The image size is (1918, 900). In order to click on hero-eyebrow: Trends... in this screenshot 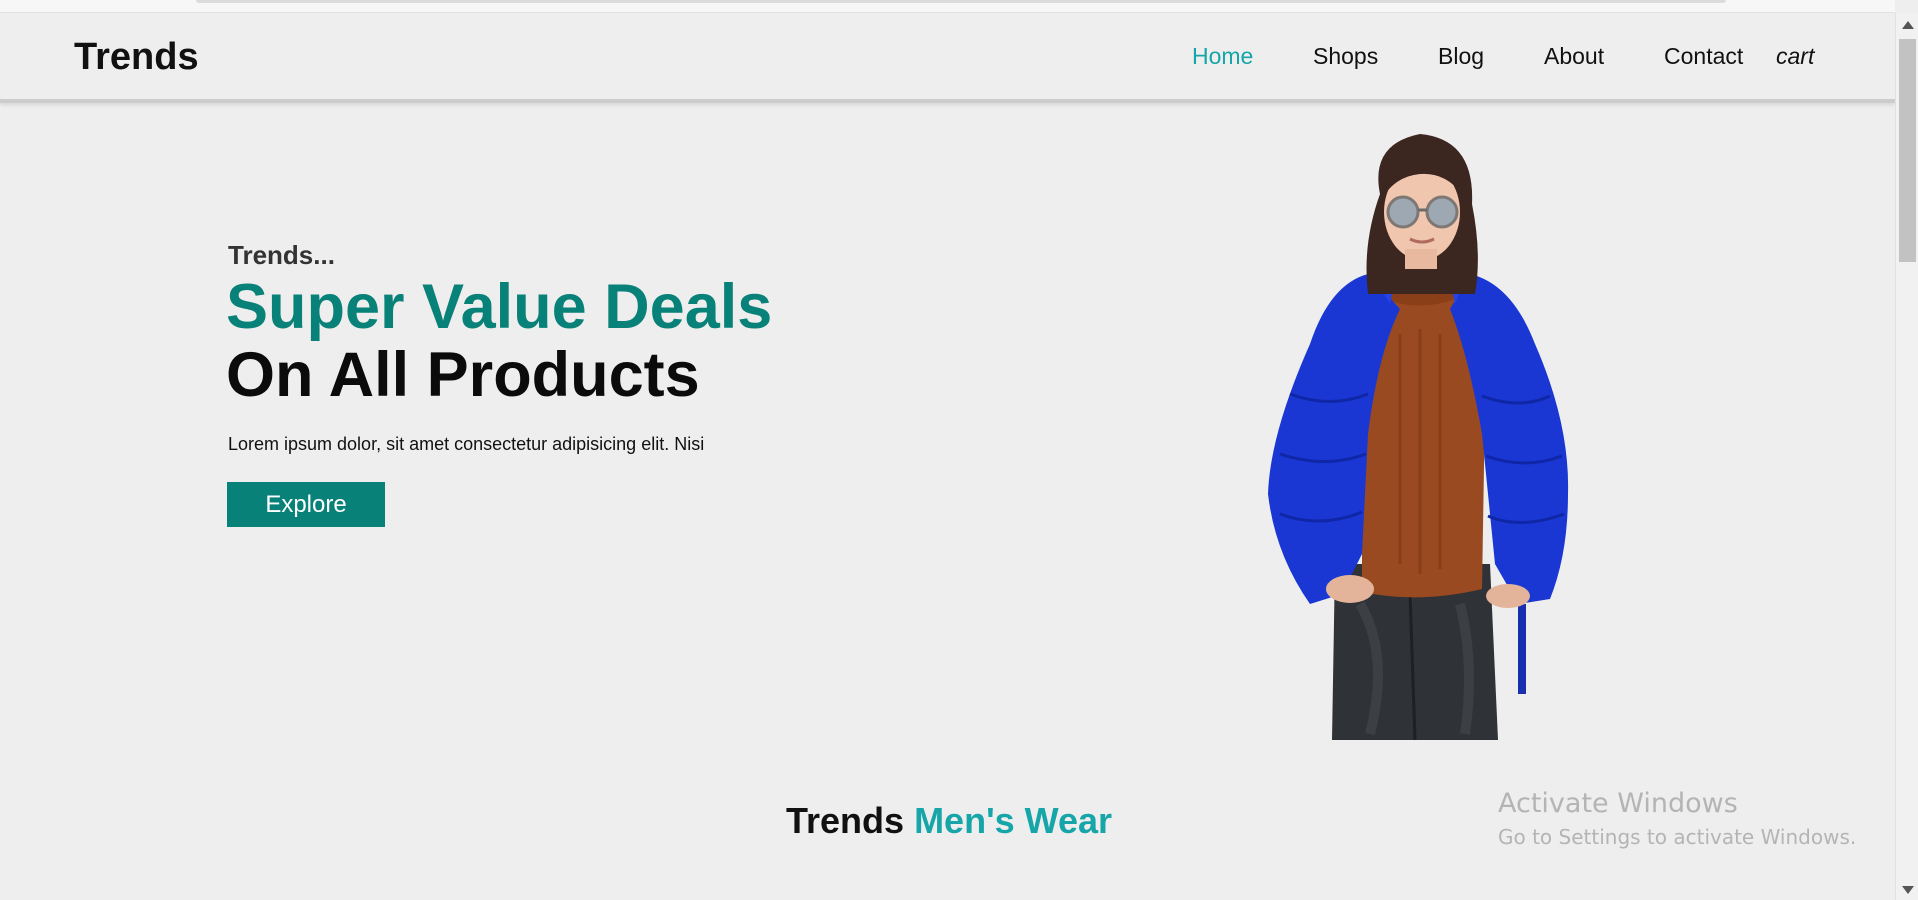, I will do `click(281, 255)`.